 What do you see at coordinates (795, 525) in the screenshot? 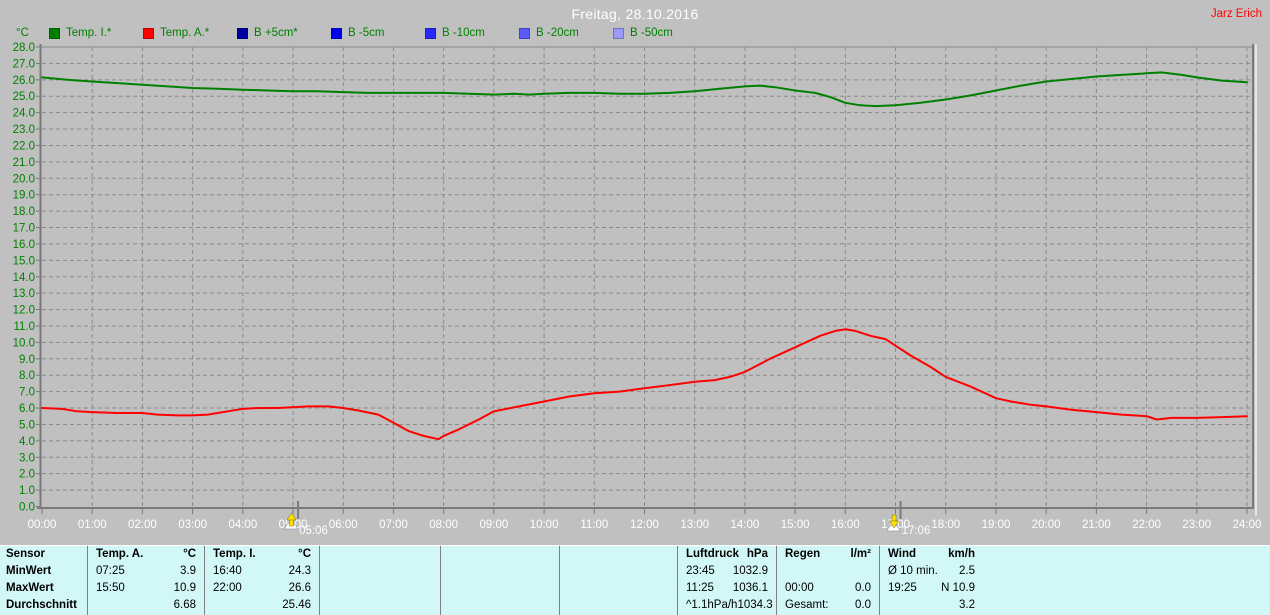
I see `x-tick-label: 15:00` at bounding box center [795, 525].